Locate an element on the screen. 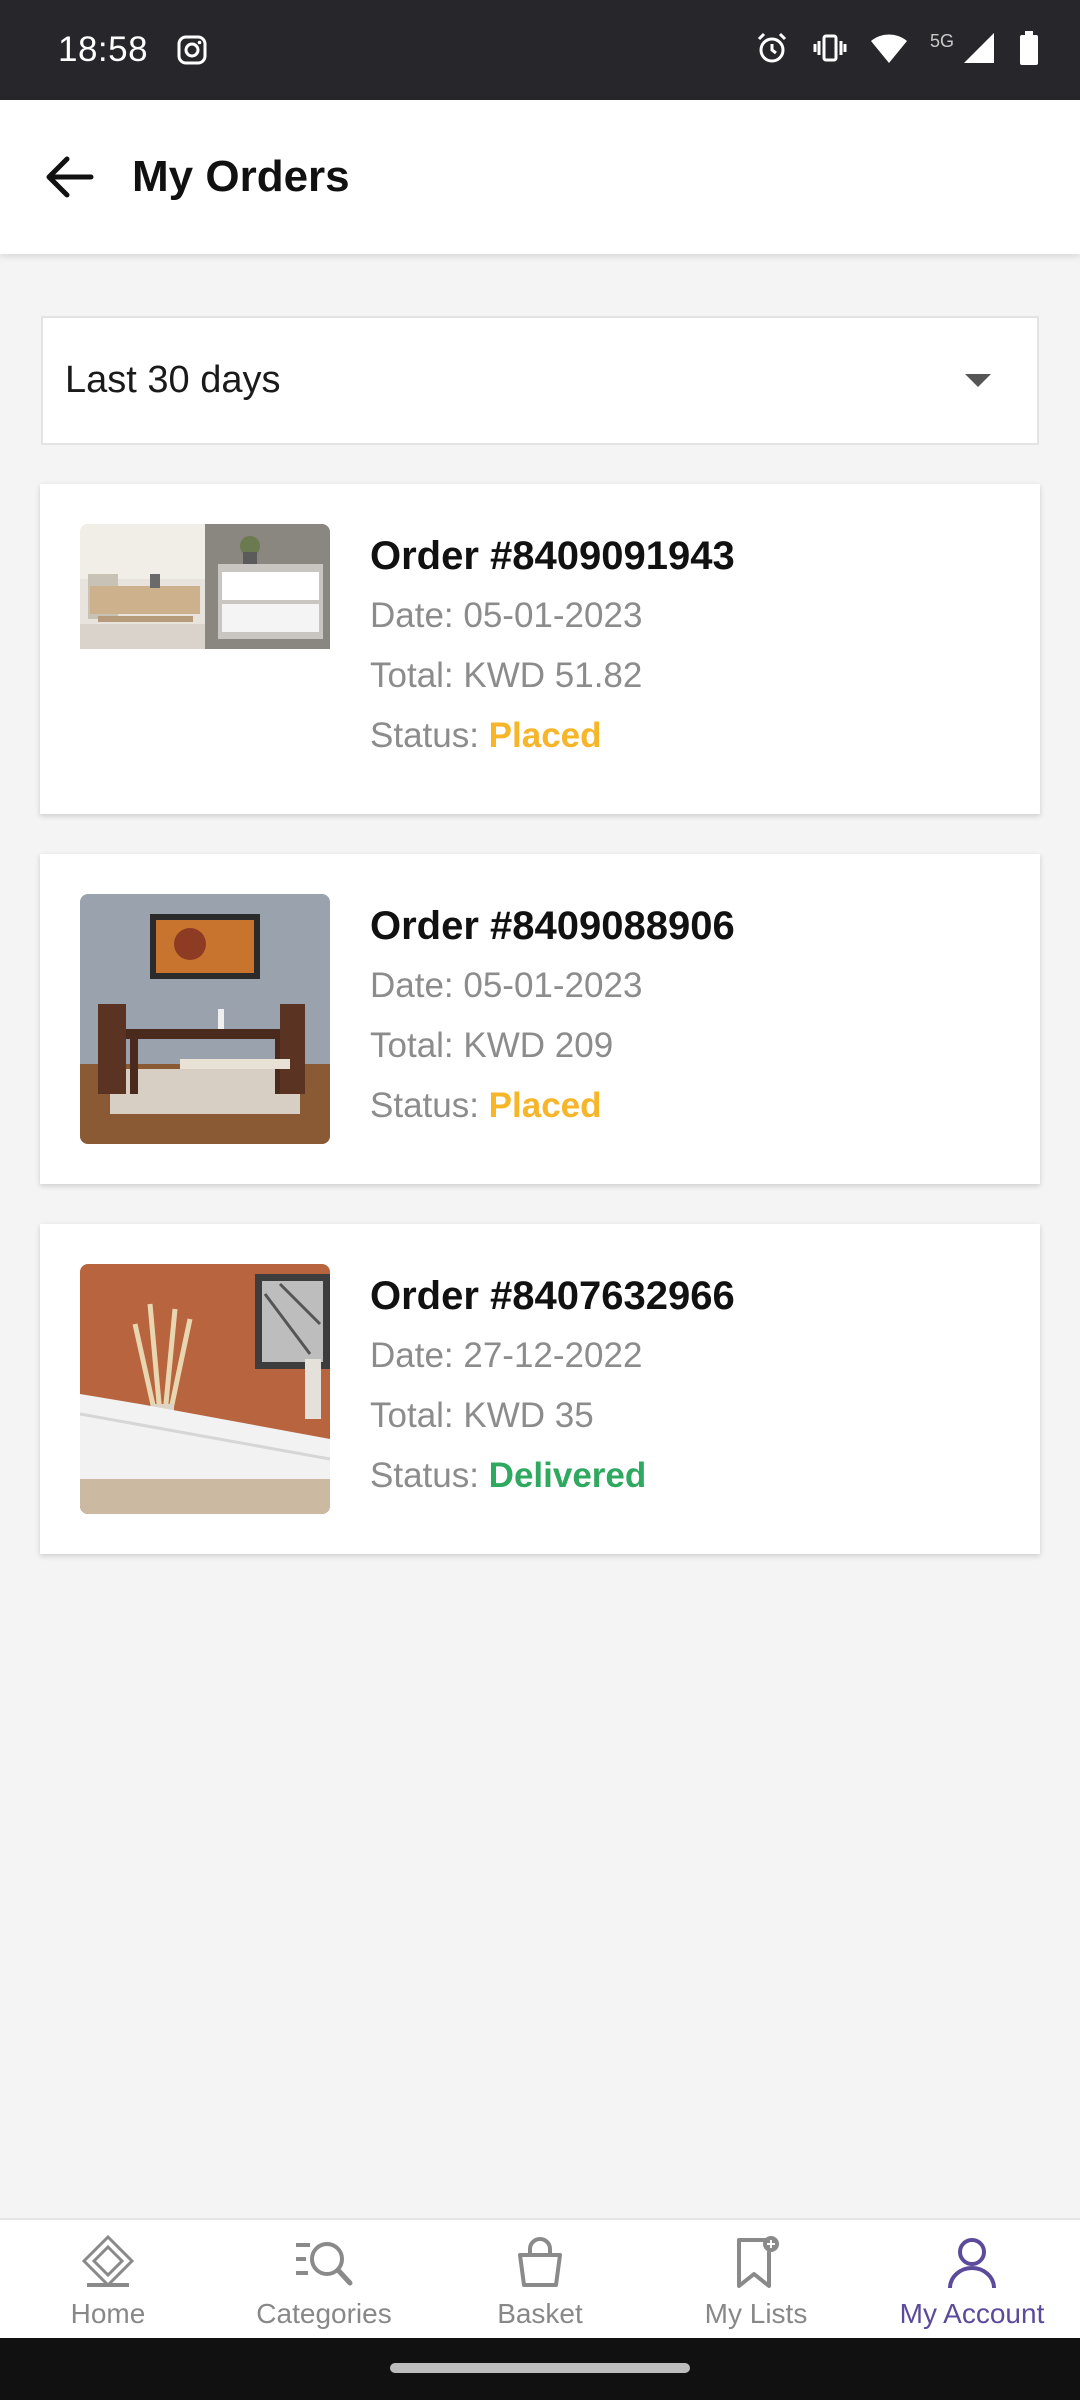 Image resolution: width=1080 pixels, height=2400 pixels. order-total: Total: KWD 35 is located at coordinates (482, 1415).